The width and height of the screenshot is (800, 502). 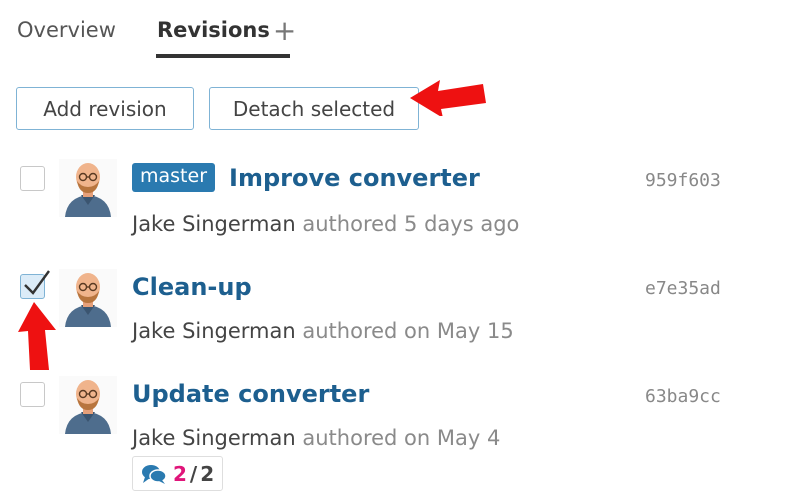 I want to click on active-tab-underline, so click(x=223, y=56).